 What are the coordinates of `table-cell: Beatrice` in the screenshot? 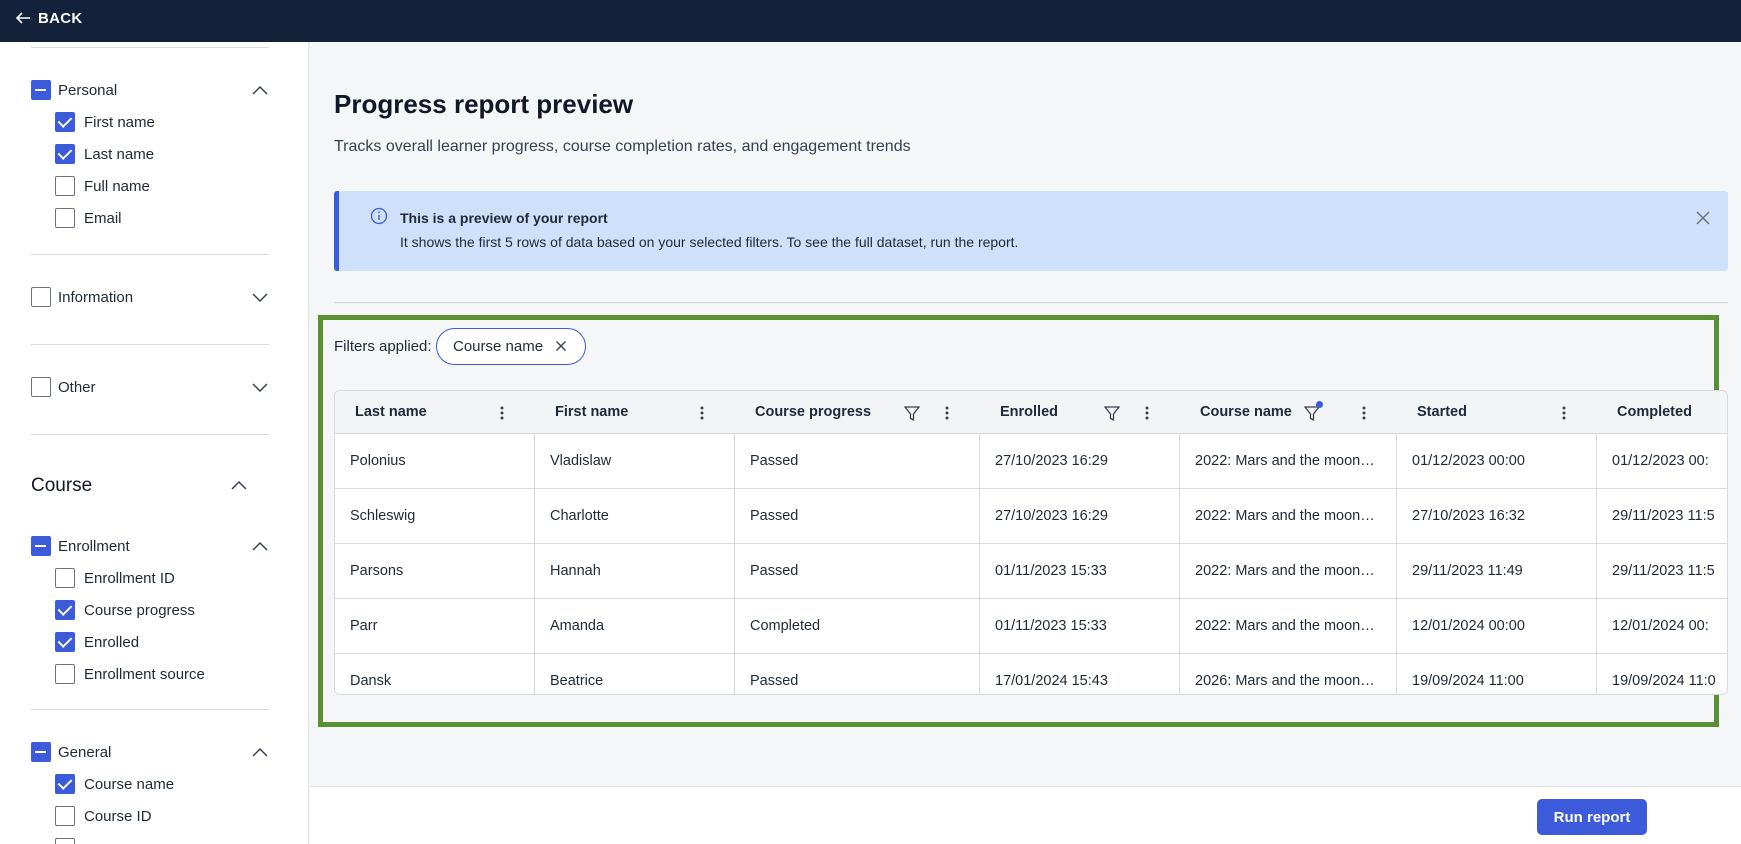 It's located at (635, 674).